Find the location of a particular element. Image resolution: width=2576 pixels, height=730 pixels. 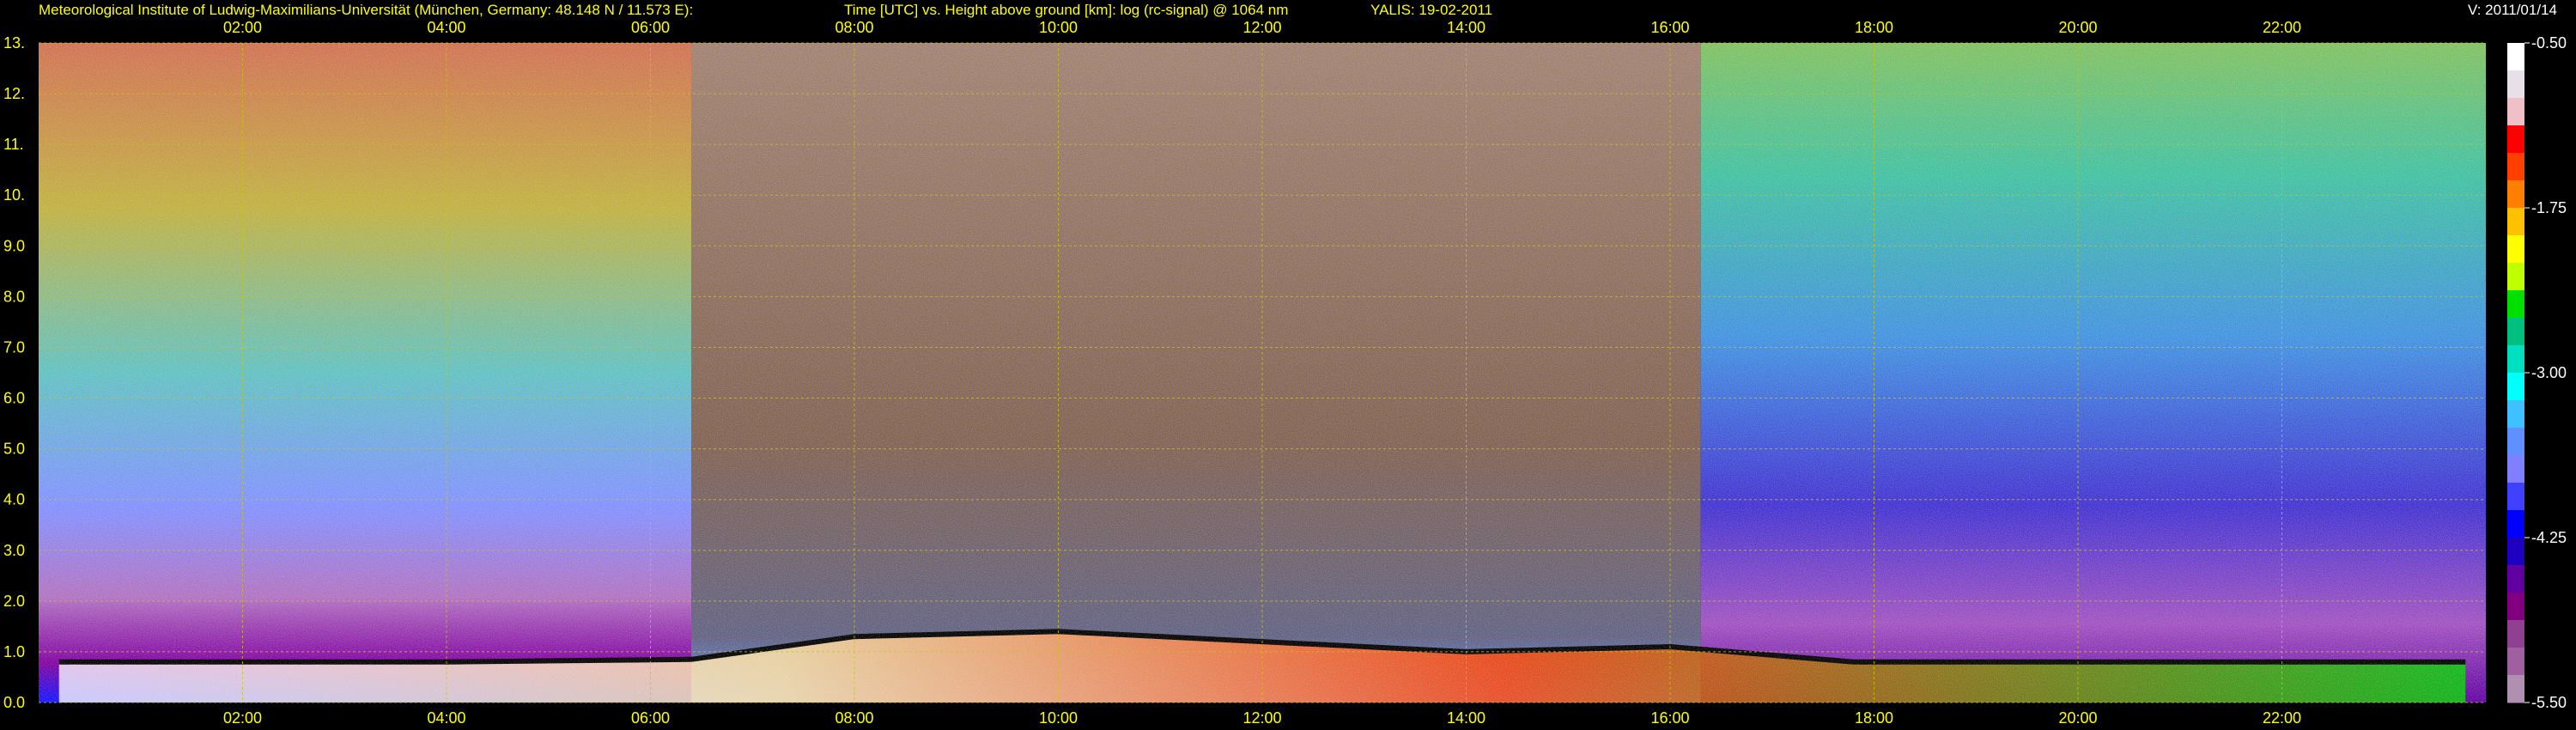

colorbar-tick-1: -1.75 is located at coordinates (2549, 207).